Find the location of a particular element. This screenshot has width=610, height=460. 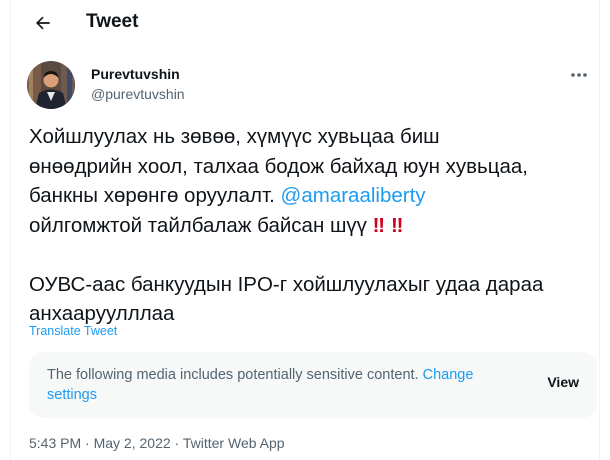

more-horizontal-icon is located at coordinates (579, 75).